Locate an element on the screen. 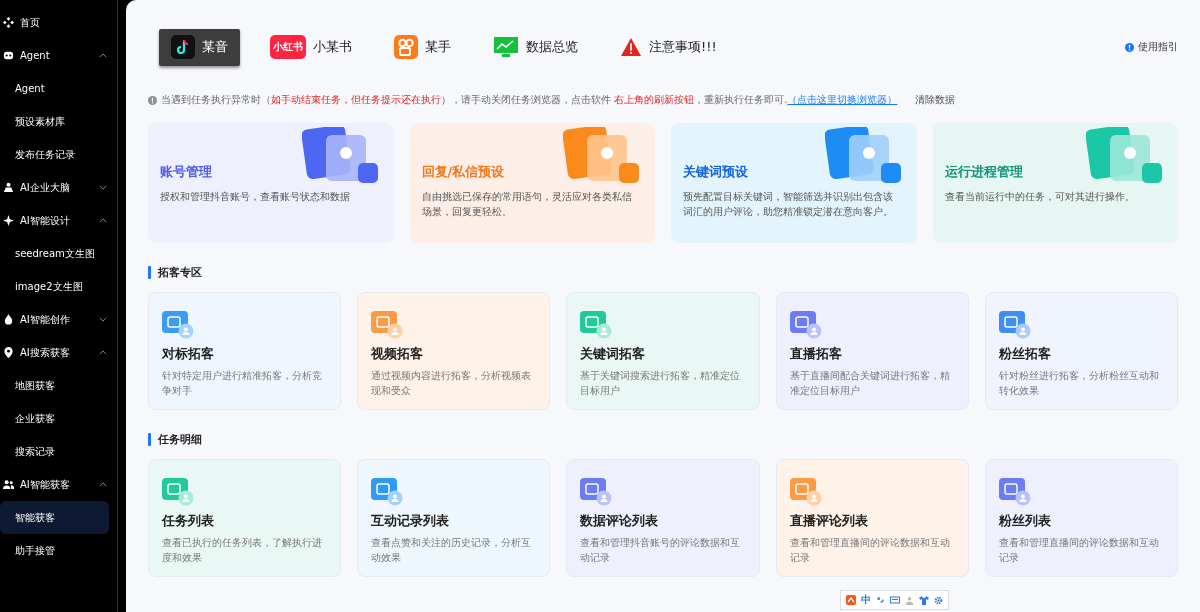  feature-card: 任务列表 查看已执行的任务列表，了解执行进度和效果 is located at coordinates (245, 518).